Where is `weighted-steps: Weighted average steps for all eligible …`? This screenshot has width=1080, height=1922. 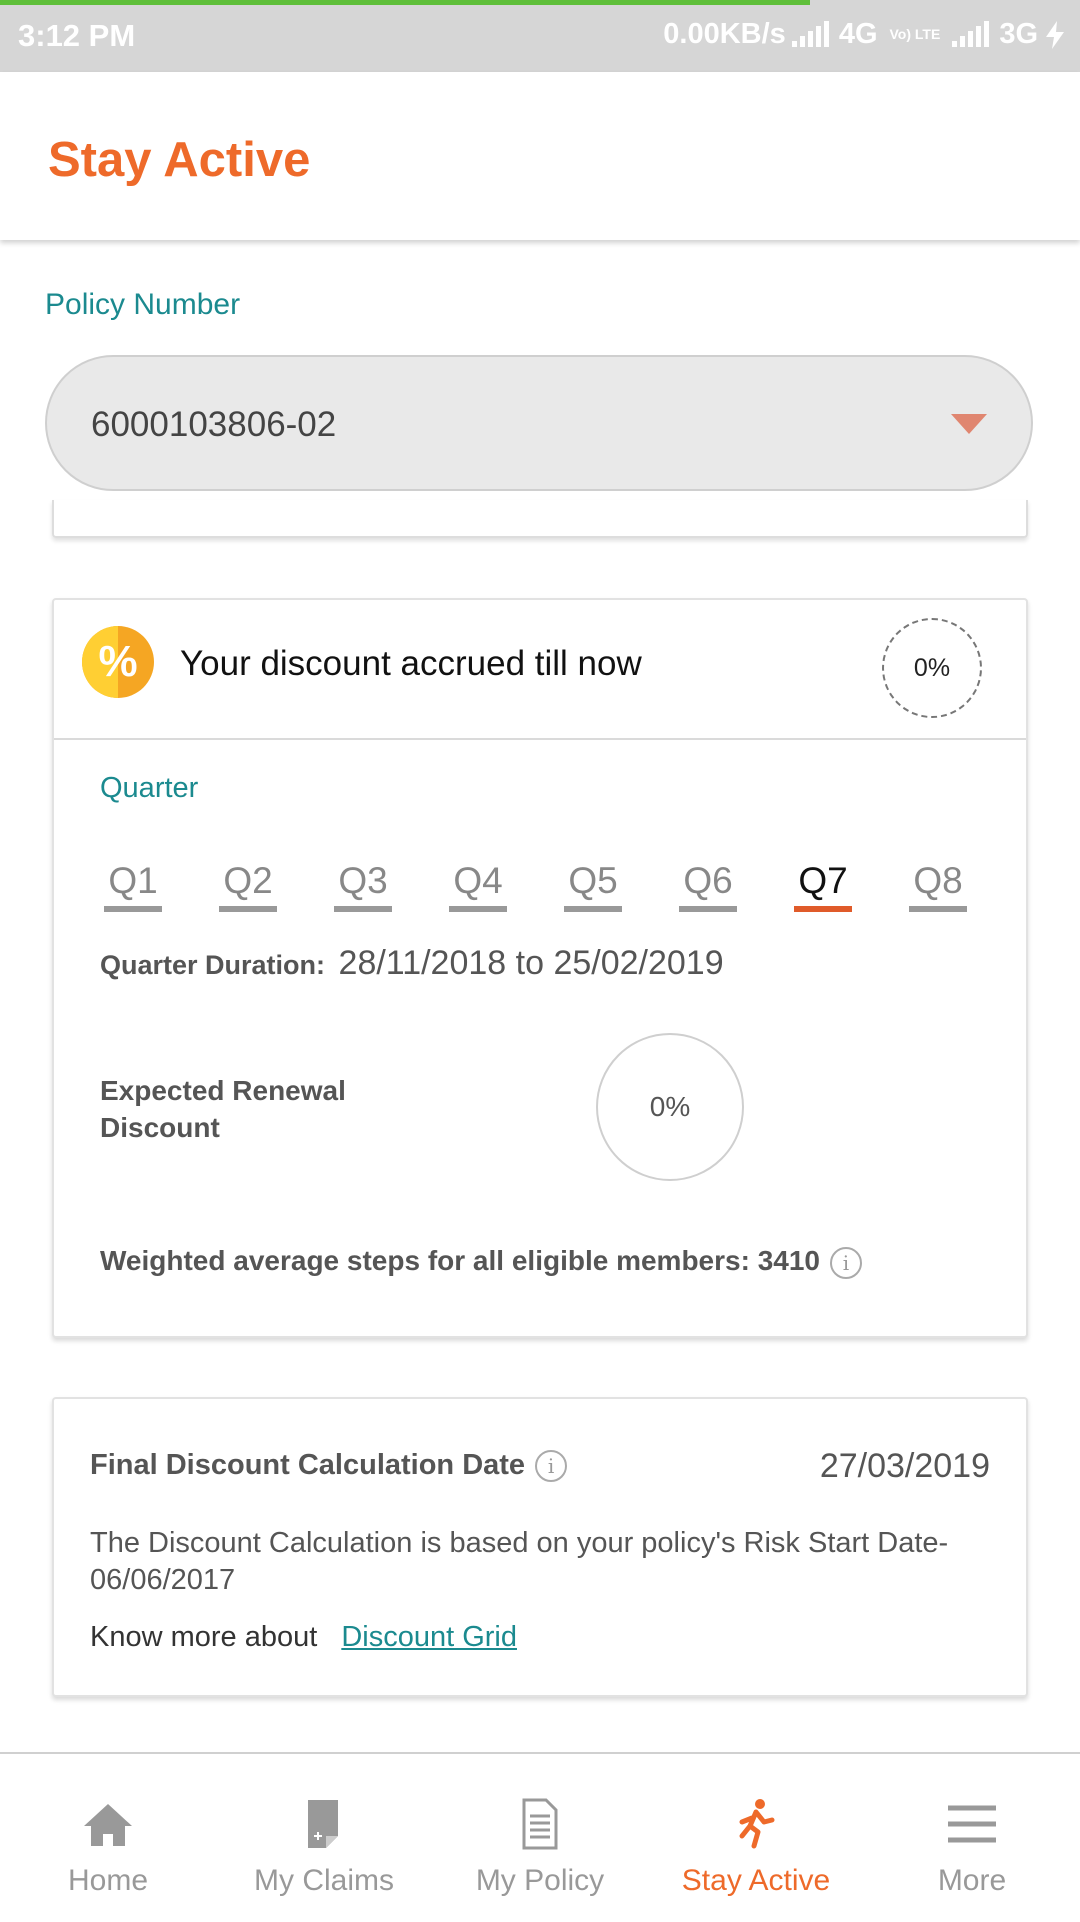
weighted-steps: Weighted average steps for all eligible … is located at coordinates (481, 1262).